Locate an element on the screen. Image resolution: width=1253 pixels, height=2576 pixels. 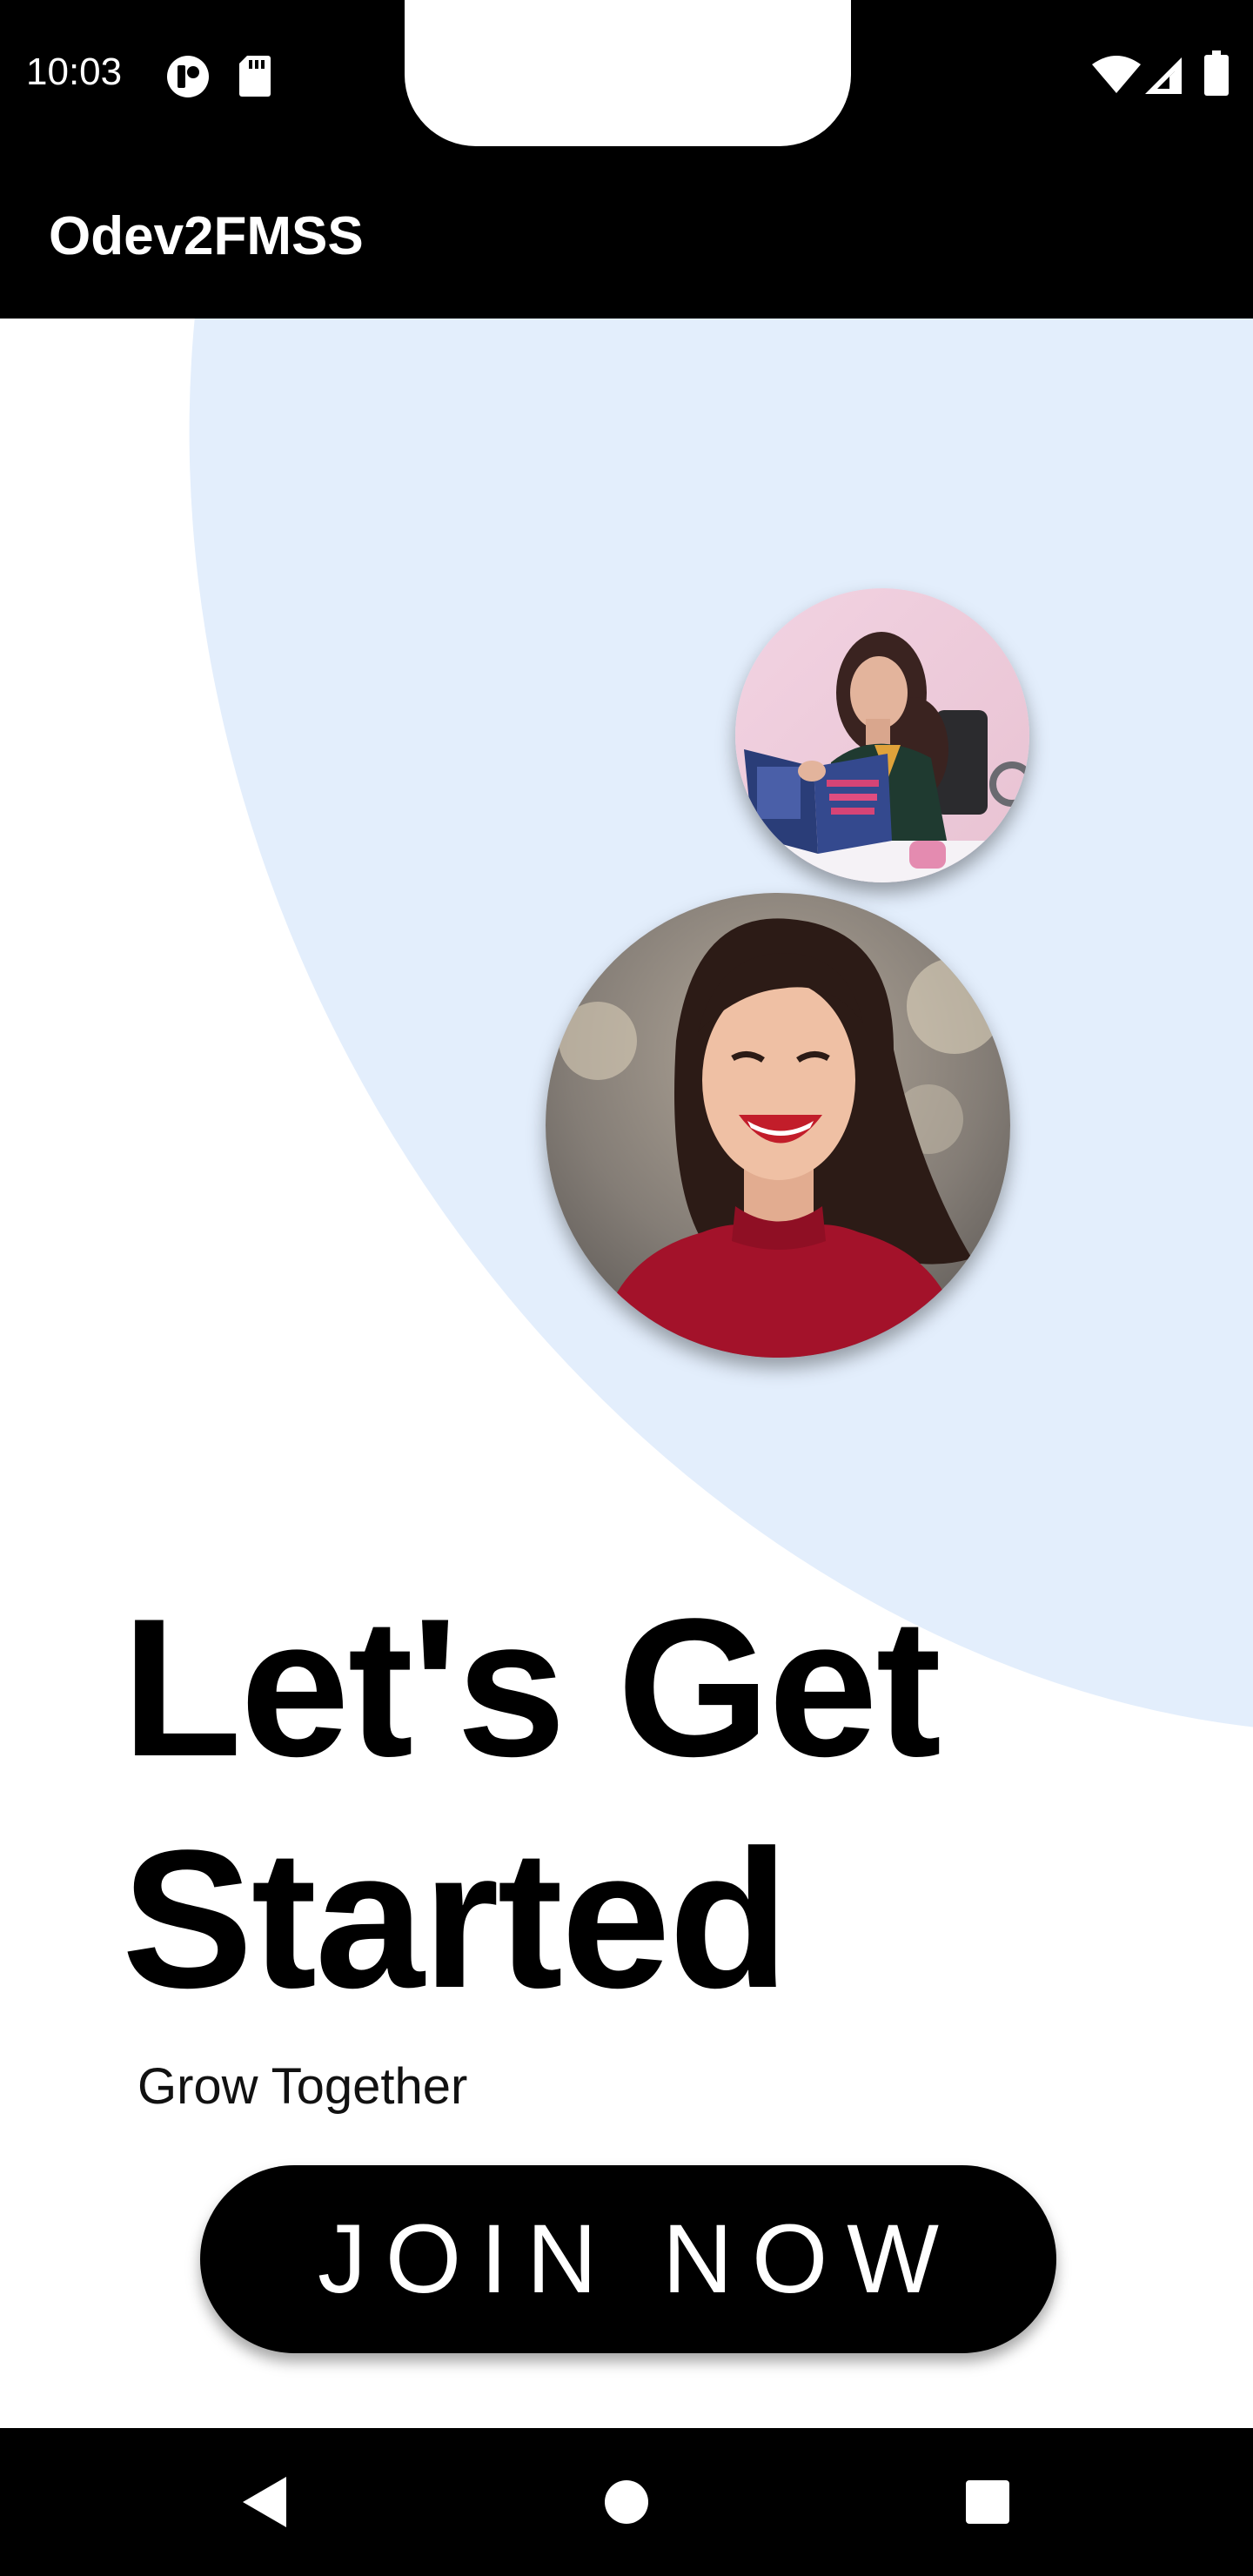
back-icon is located at coordinates (264, 2502).